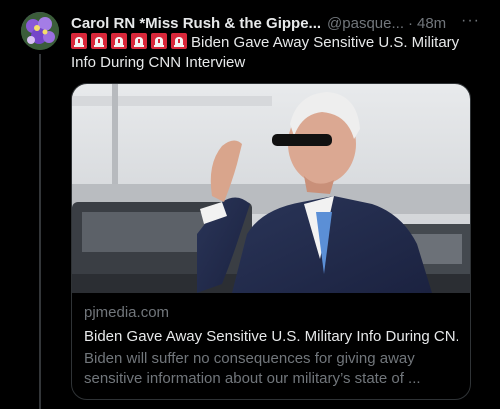 The height and width of the screenshot is (409, 500). I want to click on emoji-row, so click(131, 42).